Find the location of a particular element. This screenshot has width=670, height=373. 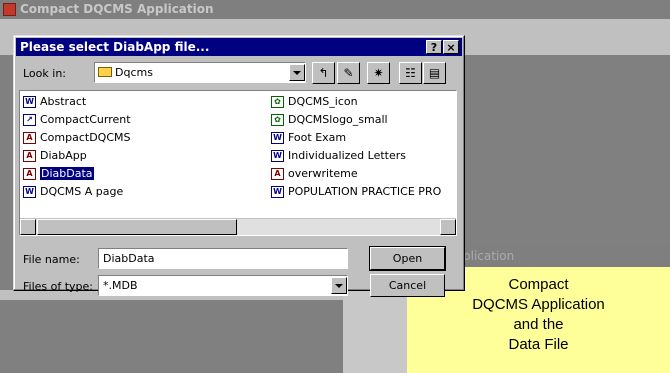

file-name-text: POPULATION PRACTICE PRO is located at coordinates (365, 191).